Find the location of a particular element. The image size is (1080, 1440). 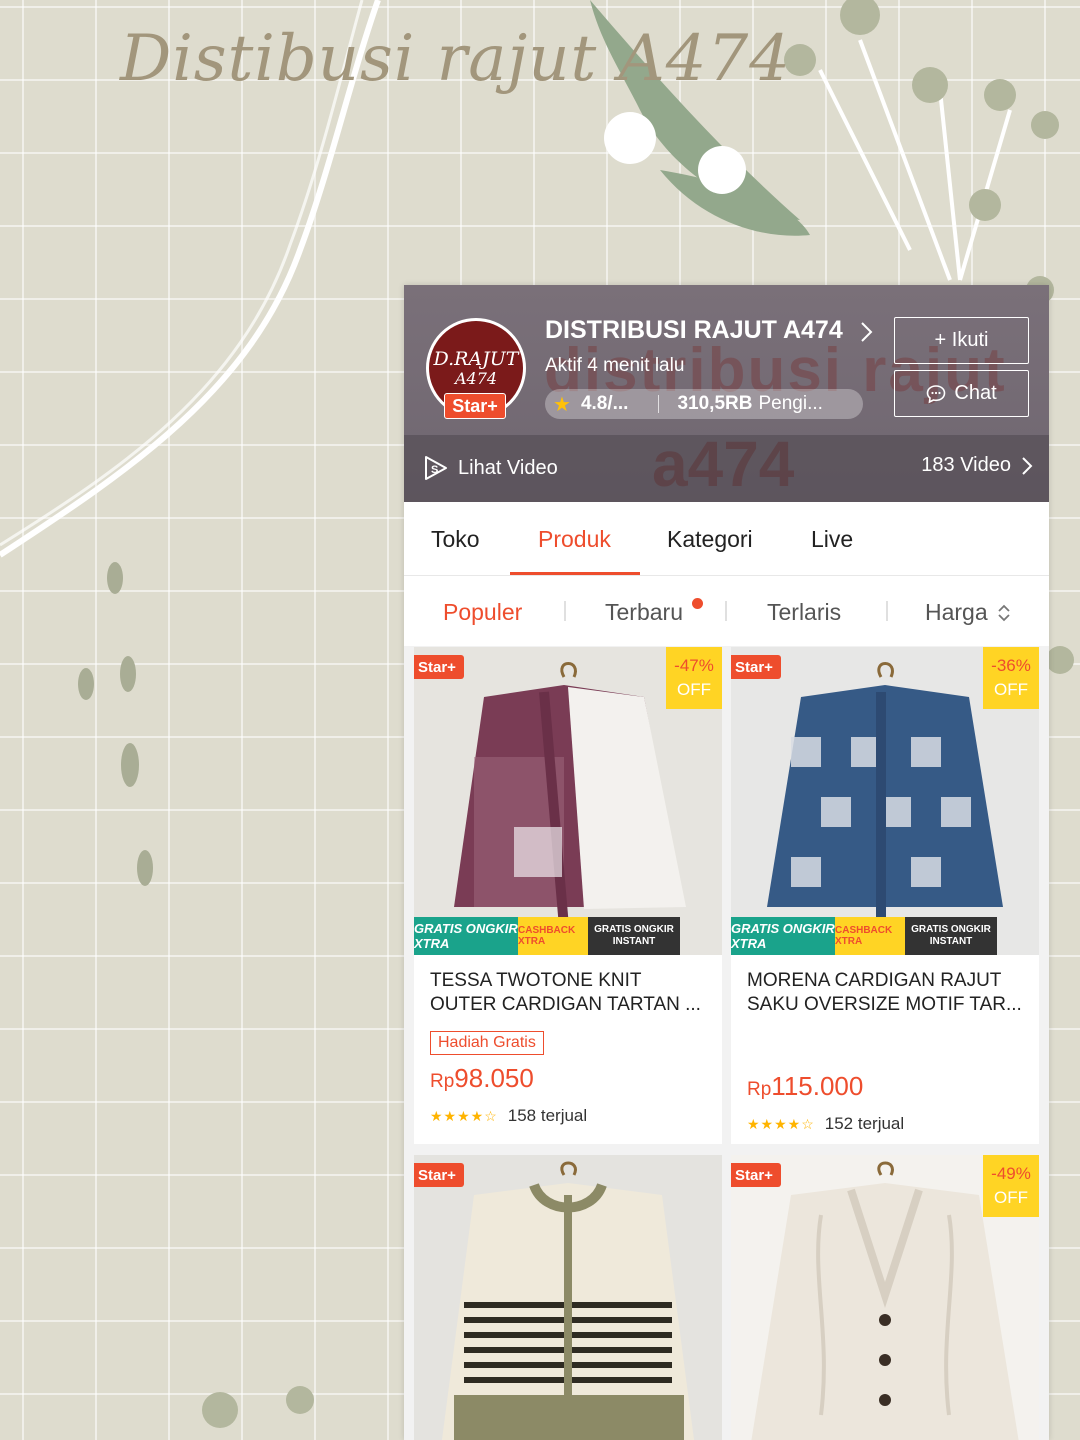

tab-live: Live is located at coordinates (832, 539).